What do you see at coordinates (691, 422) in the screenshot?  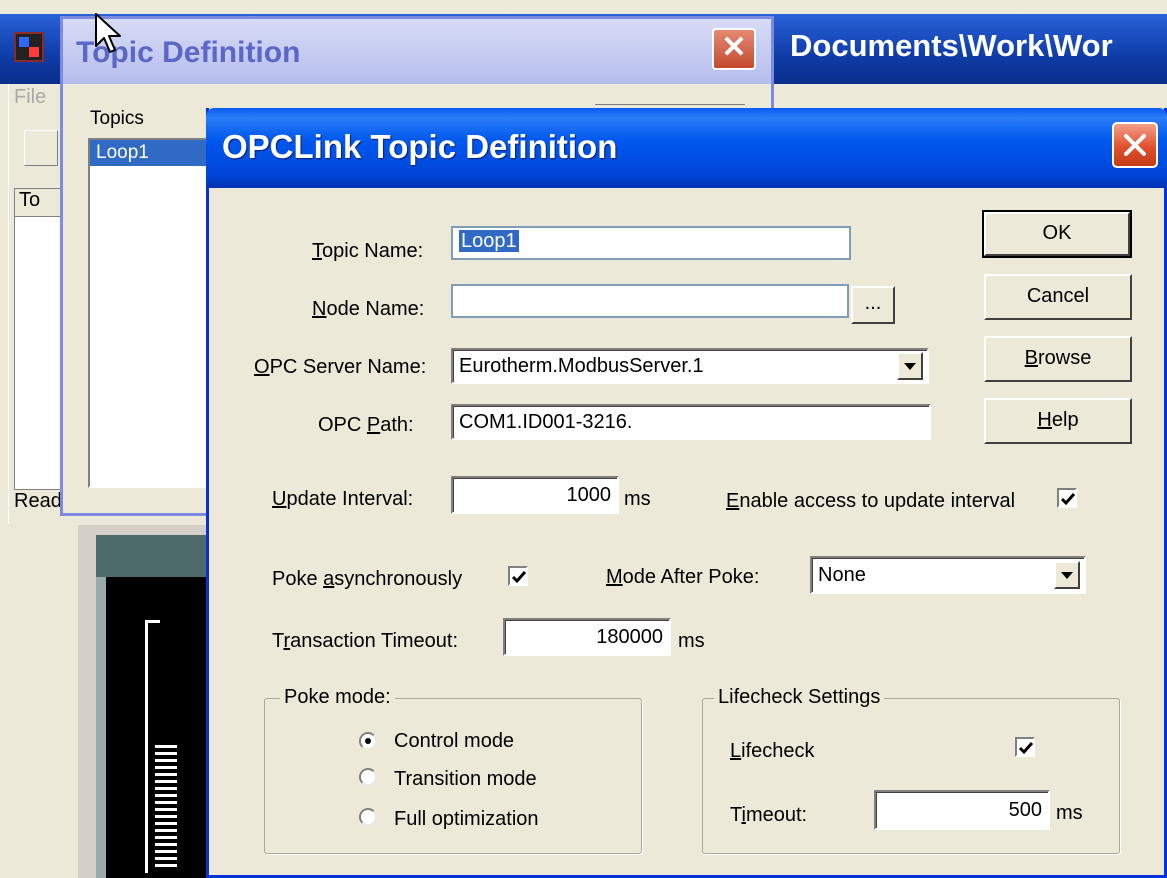 I see `opc-path-field: COM1.ID001-3216.` at bounding box center [691, 422].